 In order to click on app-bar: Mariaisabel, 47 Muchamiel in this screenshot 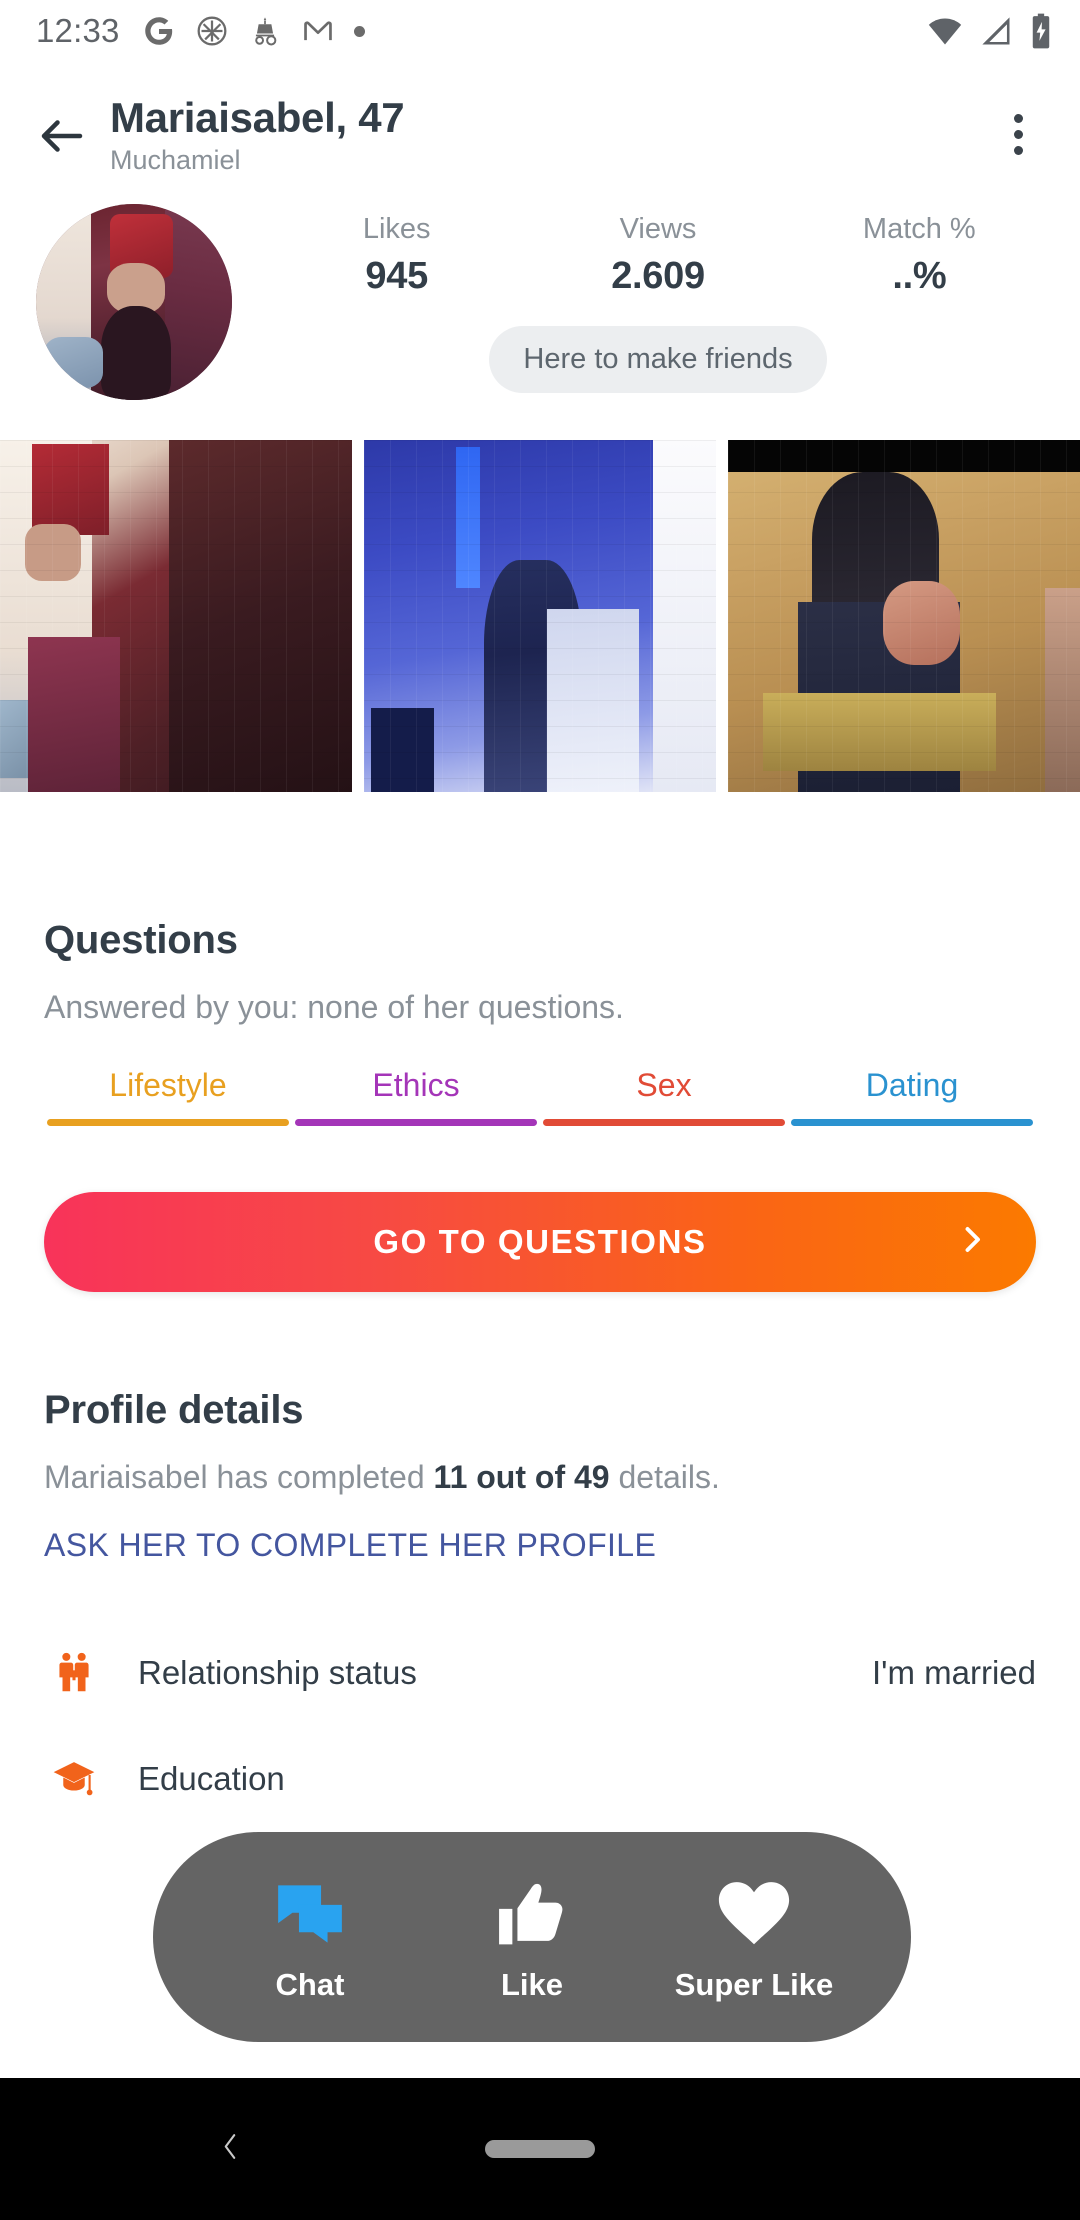, I will do `click(540, 122)`.